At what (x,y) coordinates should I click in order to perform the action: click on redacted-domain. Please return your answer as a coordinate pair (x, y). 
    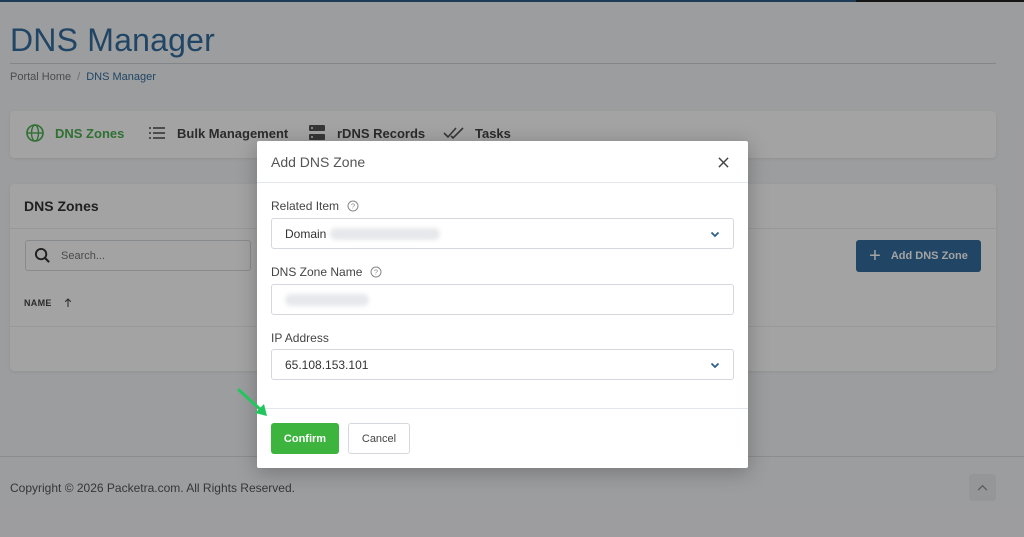
    Looking at the image, I should click on (385, 233).